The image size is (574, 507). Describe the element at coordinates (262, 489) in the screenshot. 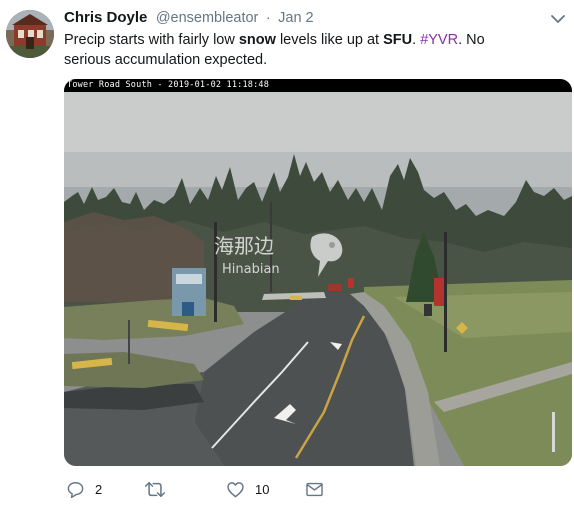

I see `like-count: 10` at that location.